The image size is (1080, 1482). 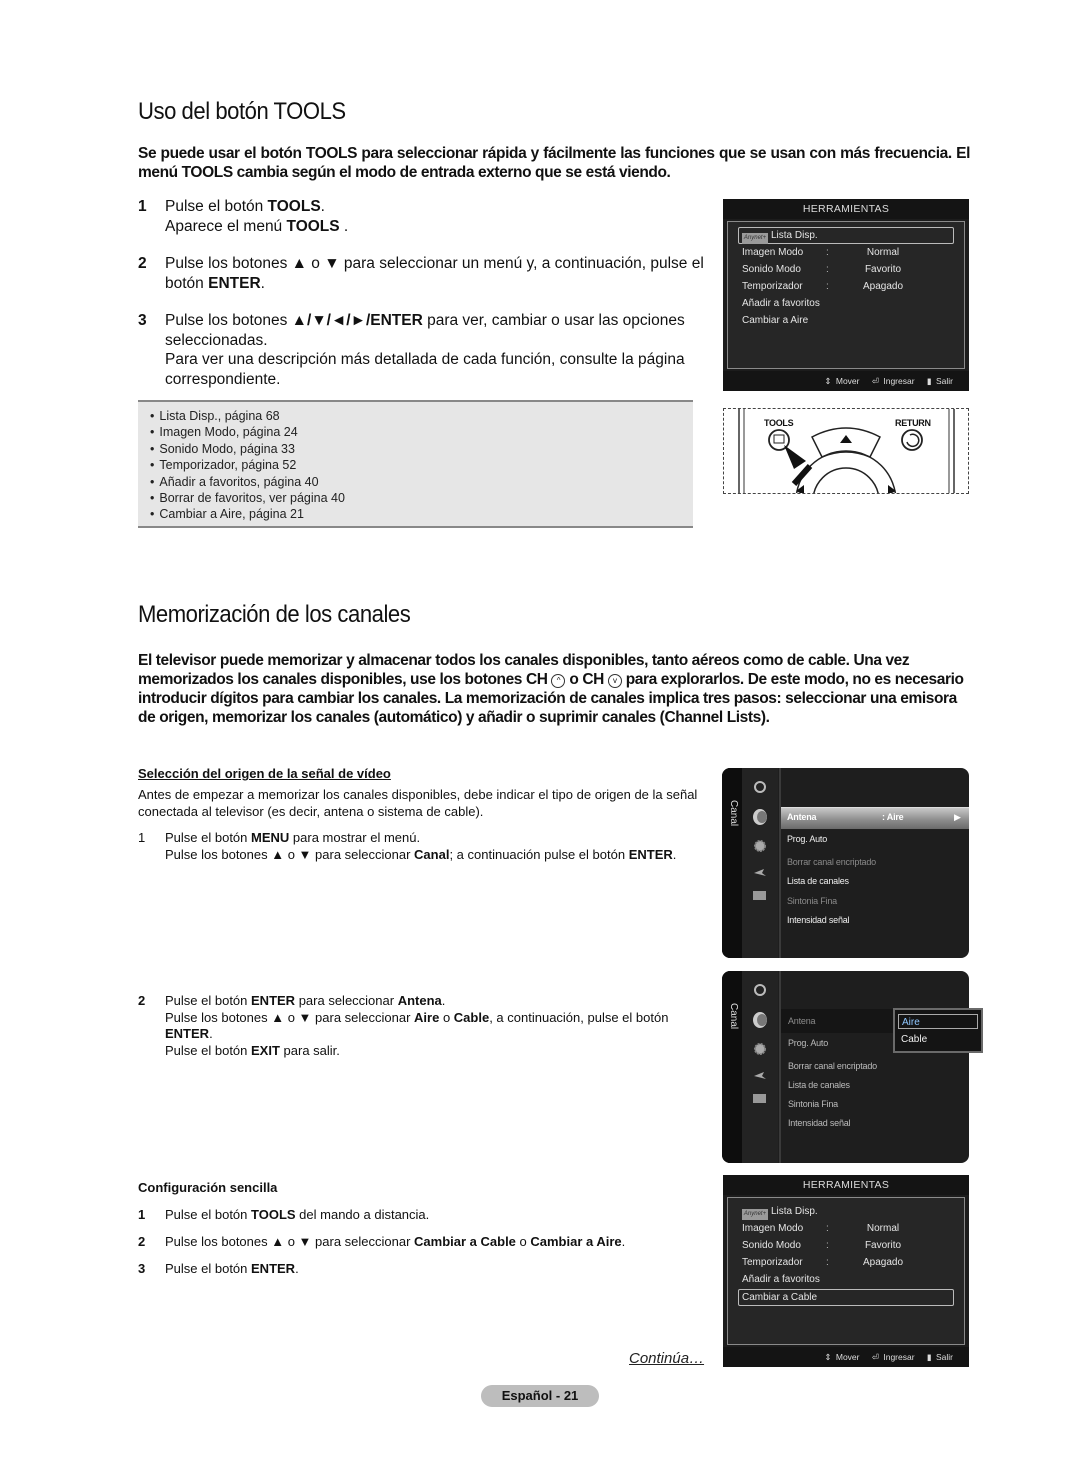 What do you see at coordinates (576, 1241) in the screenshot?
I see `step-bold: Cambiar a Aire` at bounding box center [576, 1241].